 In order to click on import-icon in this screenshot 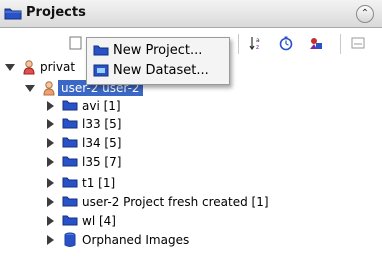, I will do `click(316, 43)`.